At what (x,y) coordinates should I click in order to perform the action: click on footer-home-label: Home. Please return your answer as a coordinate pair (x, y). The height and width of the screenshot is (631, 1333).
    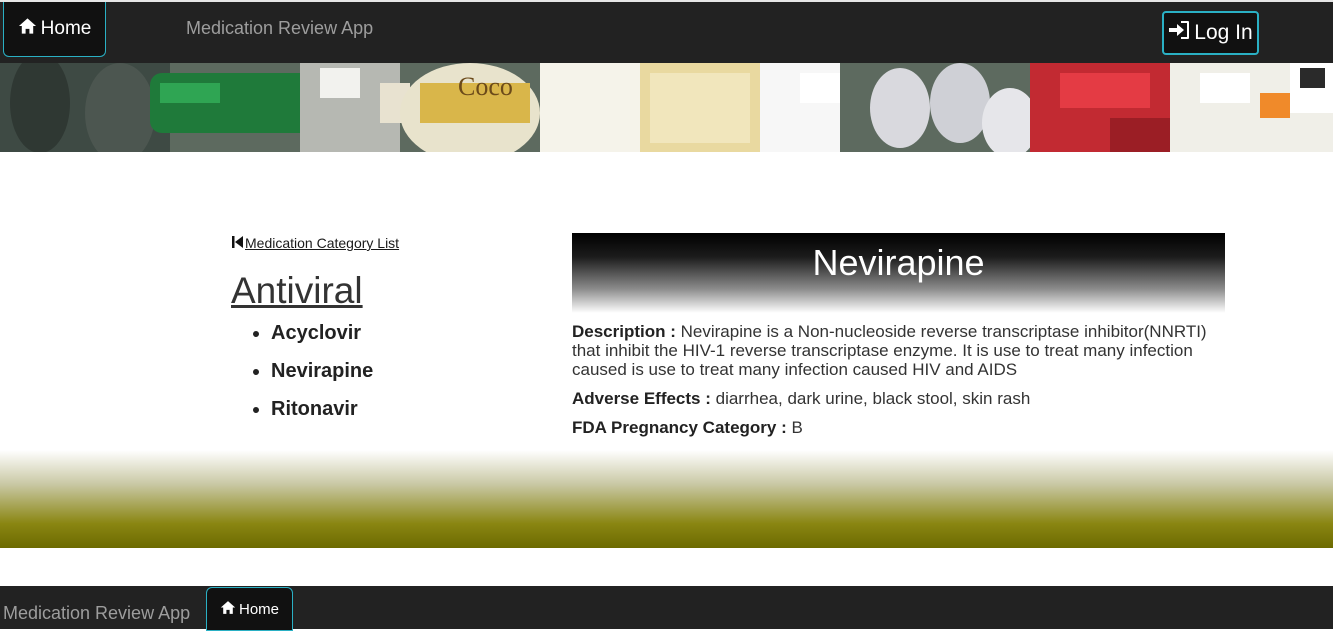
    Looking at the image, I should click on (258, 609).